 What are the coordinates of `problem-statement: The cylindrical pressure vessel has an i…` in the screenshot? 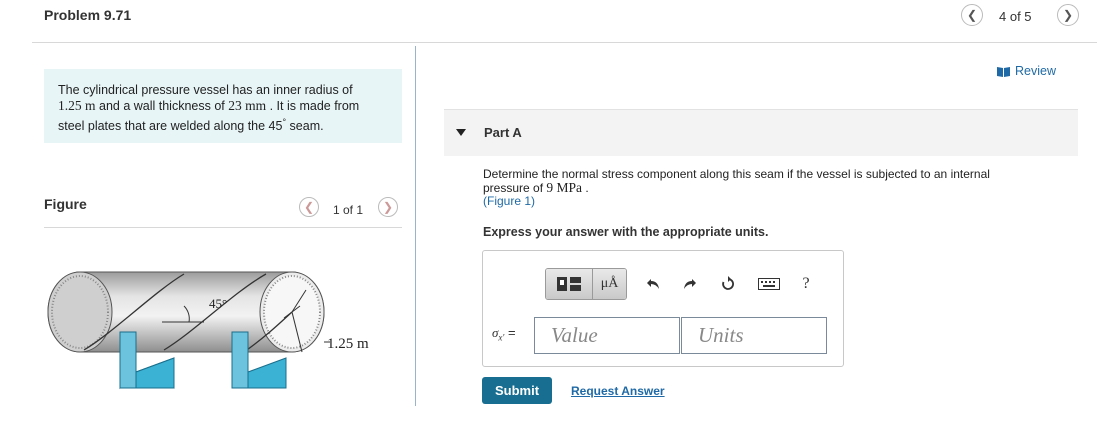 It's located at (223, 106).